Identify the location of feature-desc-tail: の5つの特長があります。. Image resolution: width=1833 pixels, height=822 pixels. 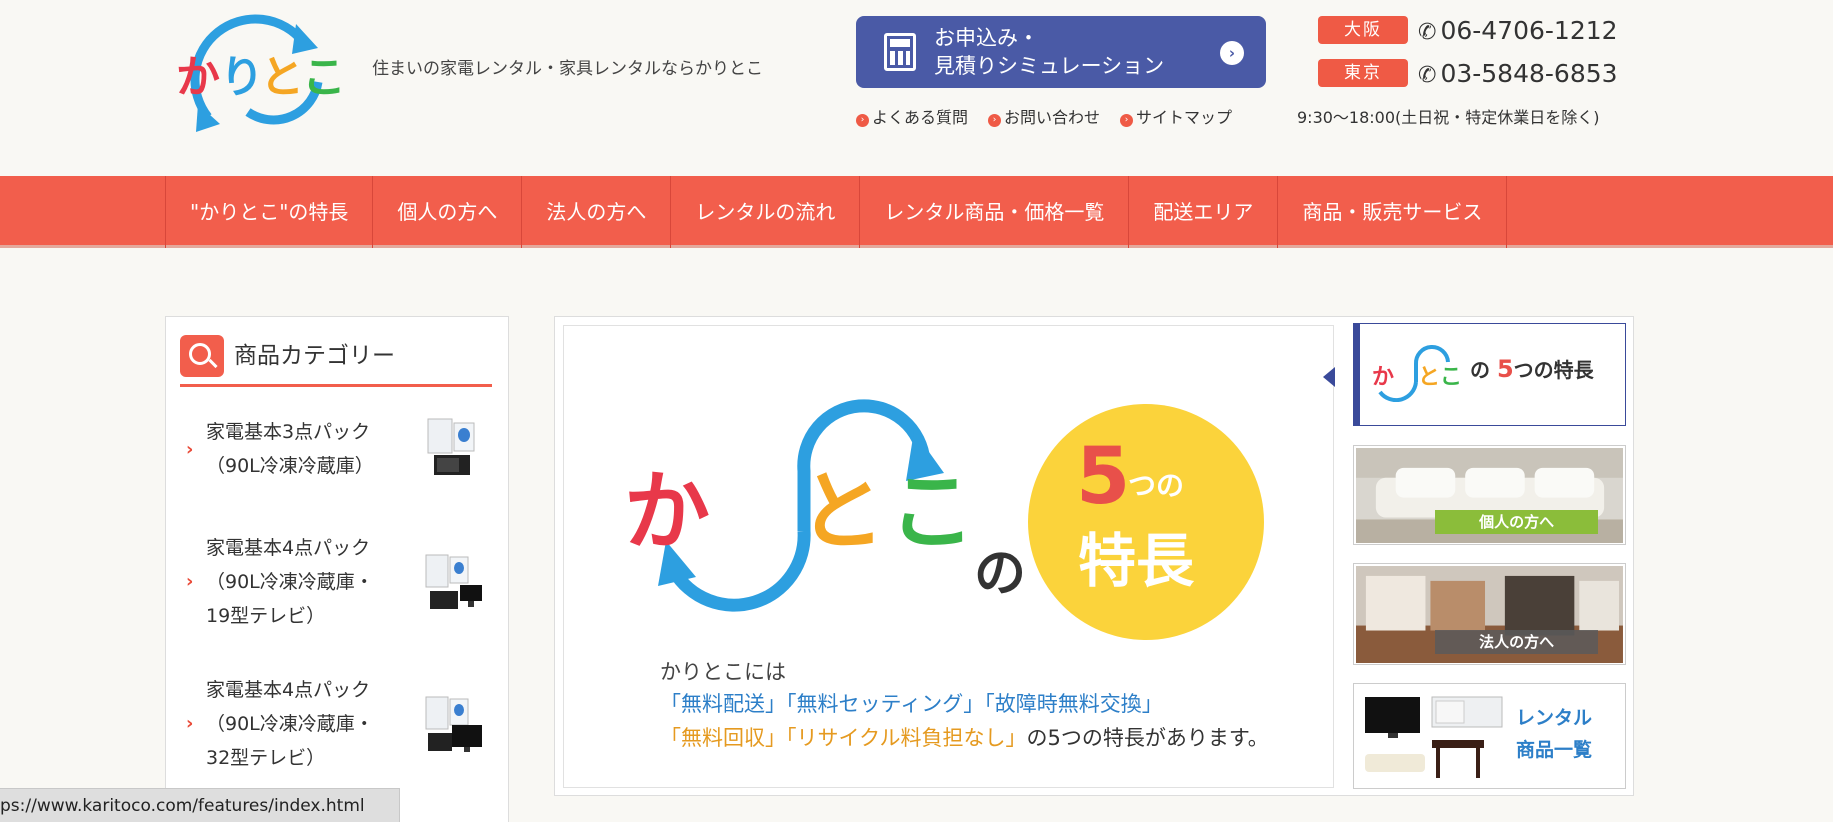
(1147, 738).